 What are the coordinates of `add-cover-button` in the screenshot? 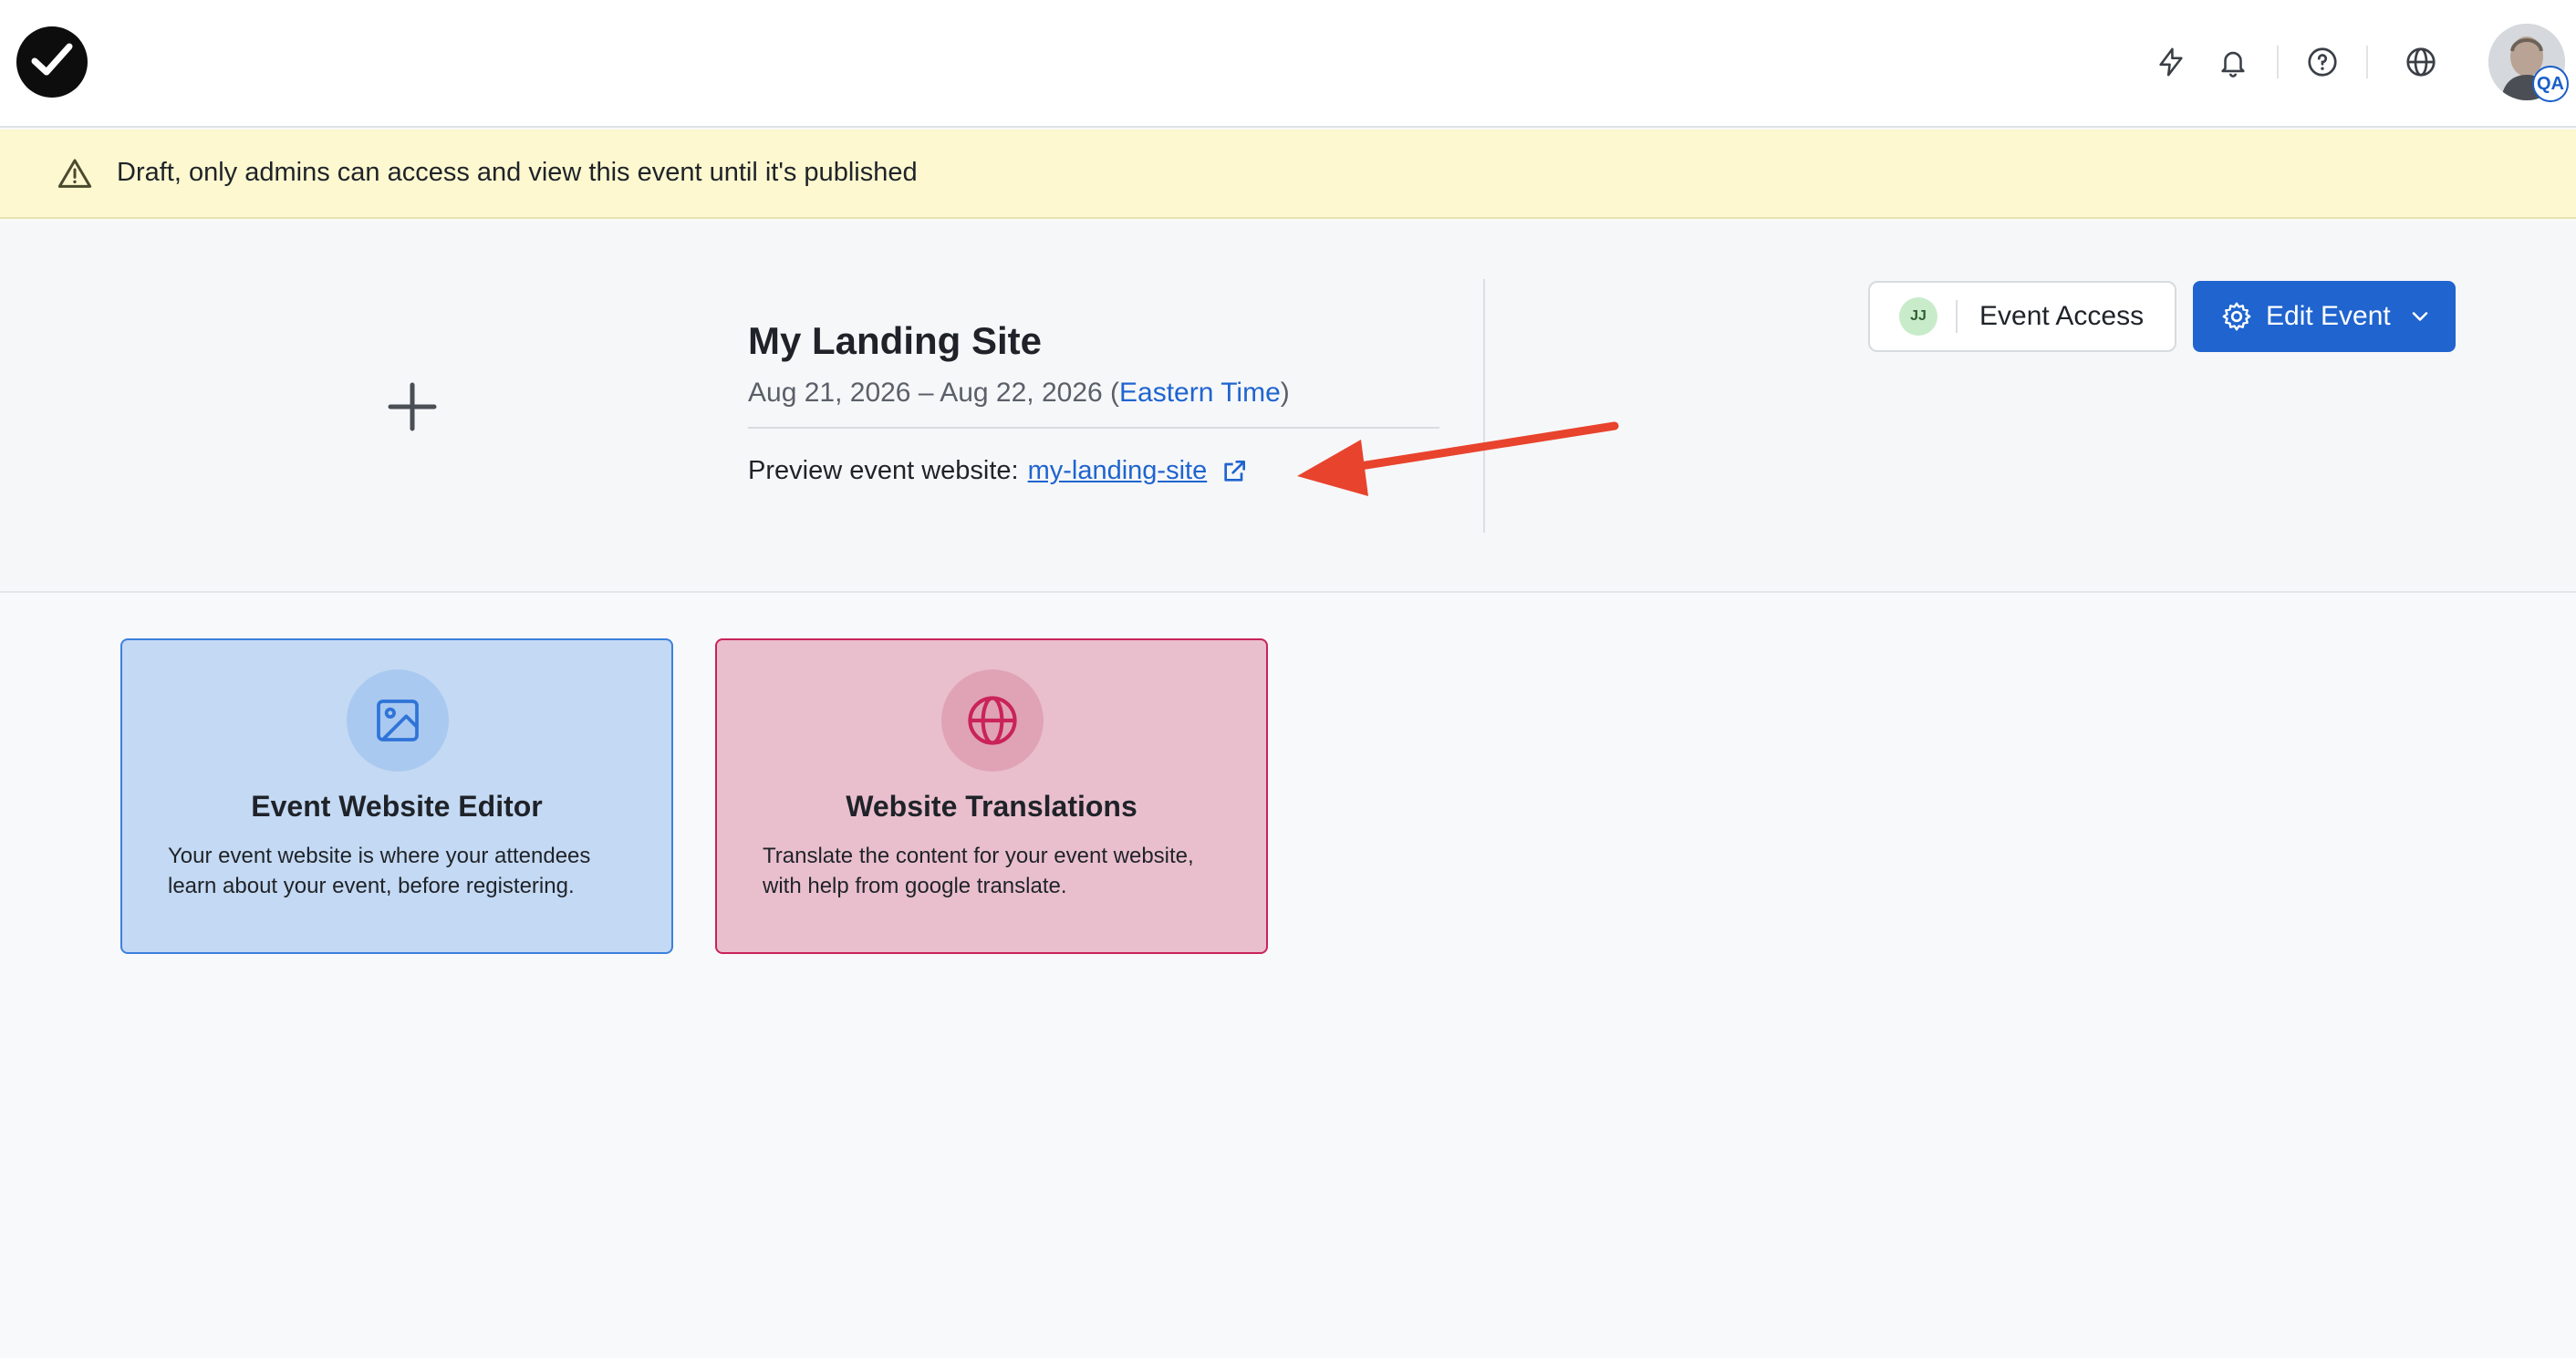 It's located at (412, 407).